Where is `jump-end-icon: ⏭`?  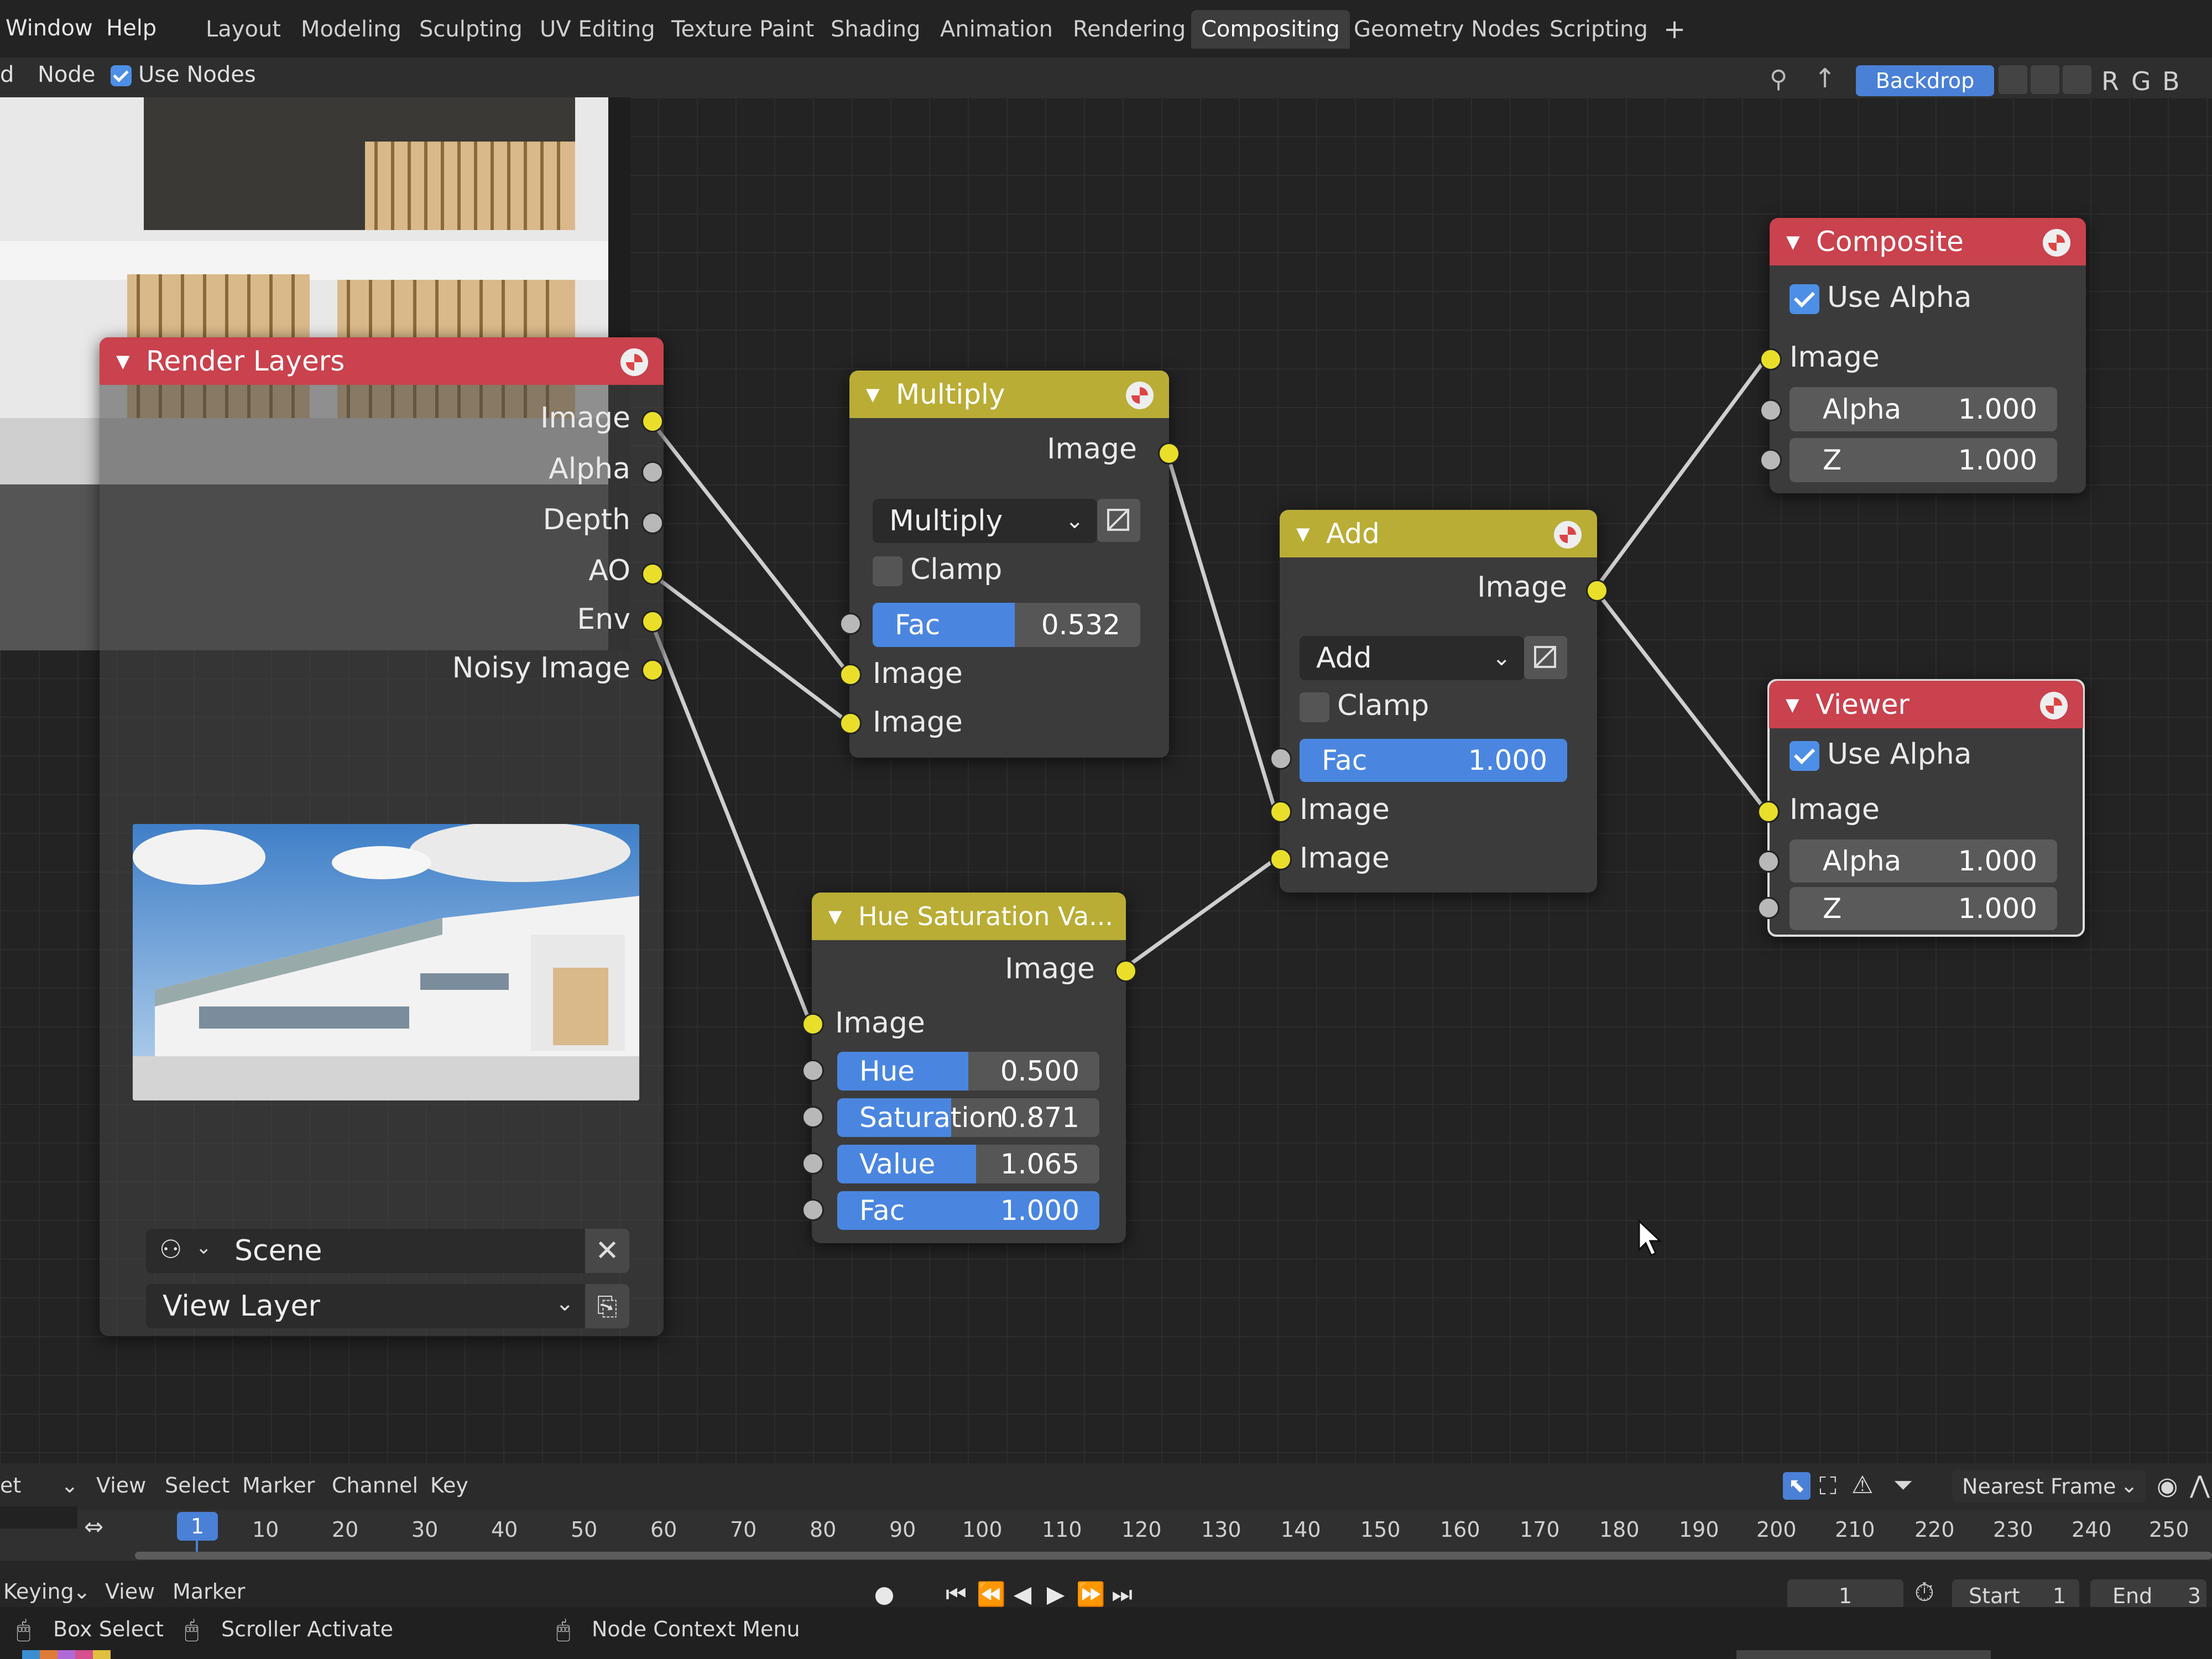
jump-end-icon: ⏭ is located at coordinates (1122, 1595).